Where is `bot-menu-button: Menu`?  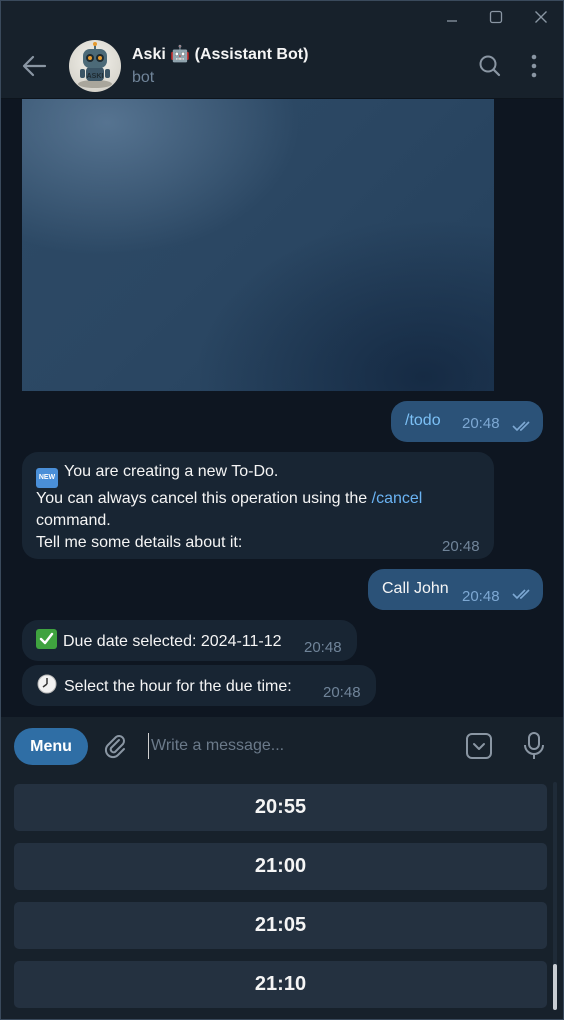
bot-menu-button: Menu is located at coordinates (51, 746).